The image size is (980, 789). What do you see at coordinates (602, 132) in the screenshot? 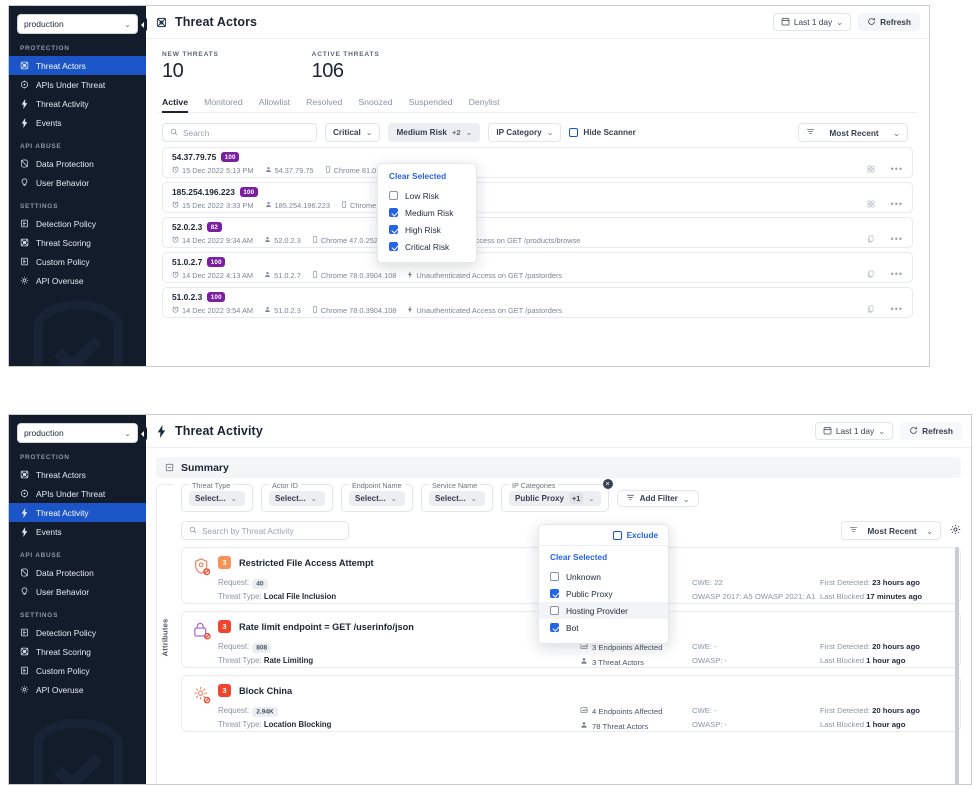
I see `hide-scanner-toggle: Hide Scanner` at bounding box center [602, 132].